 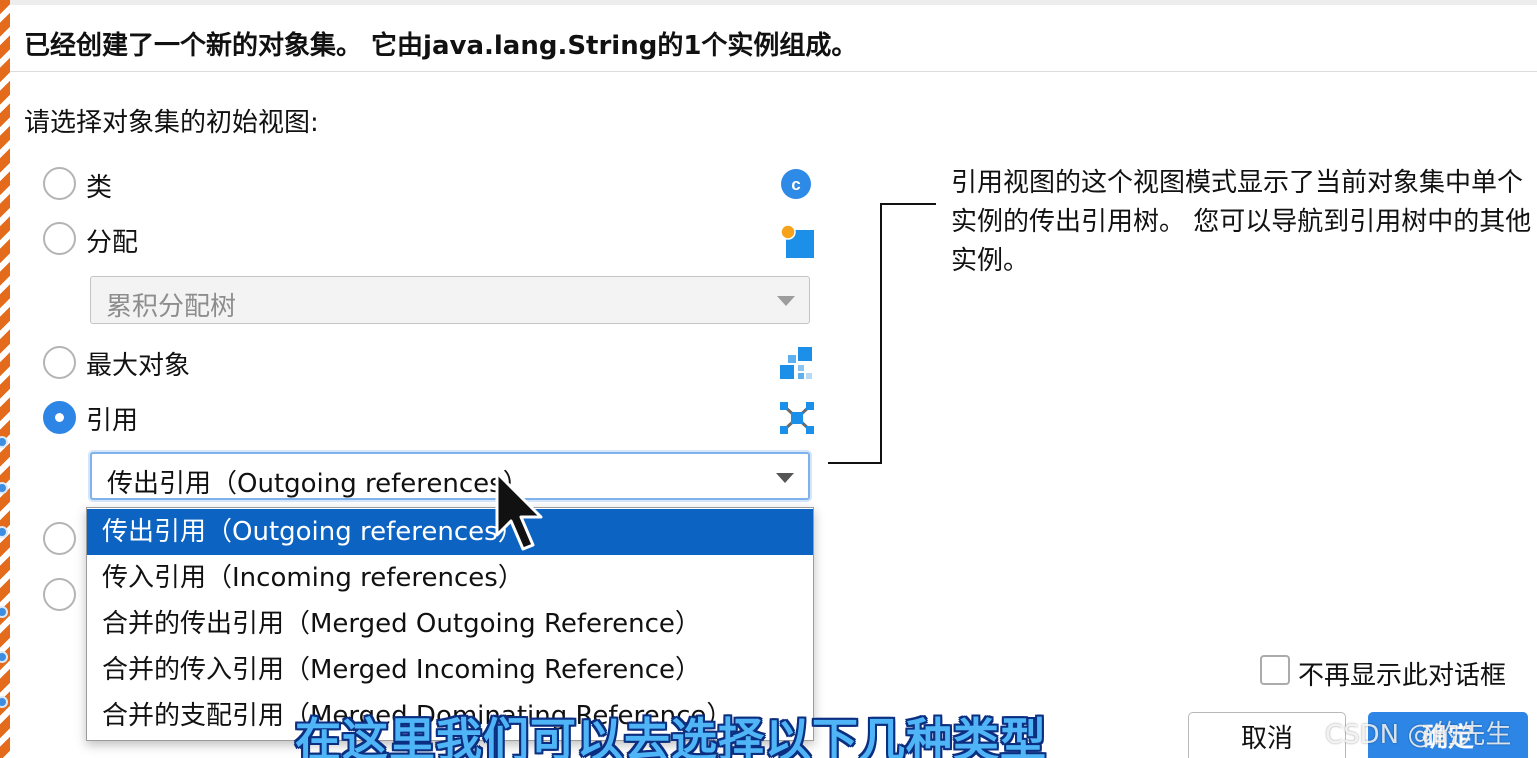 What do you see at coordinates (1275, 670) in the screenshot?
I see `dont-show-again-checkbox` at bounding box center [1275, 670].